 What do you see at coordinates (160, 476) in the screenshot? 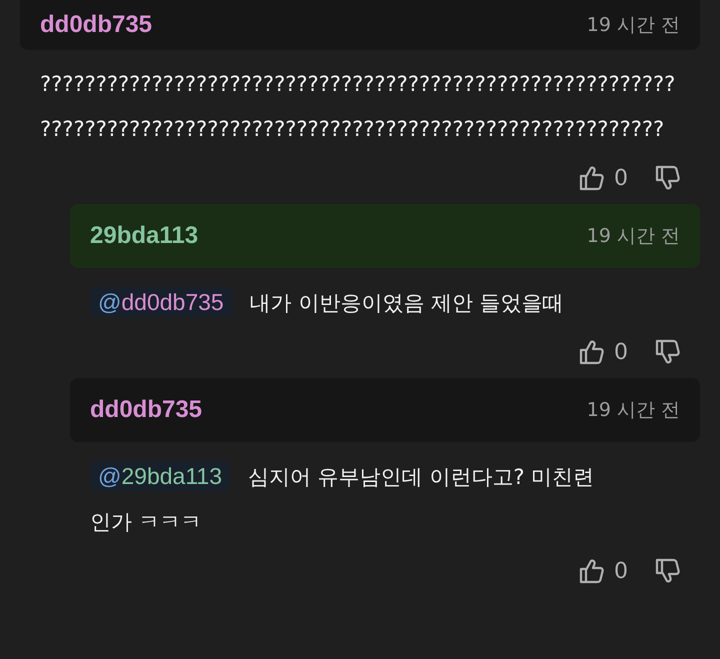
I see `mention-tag: @29bda113` at bounding box center [160, 476].